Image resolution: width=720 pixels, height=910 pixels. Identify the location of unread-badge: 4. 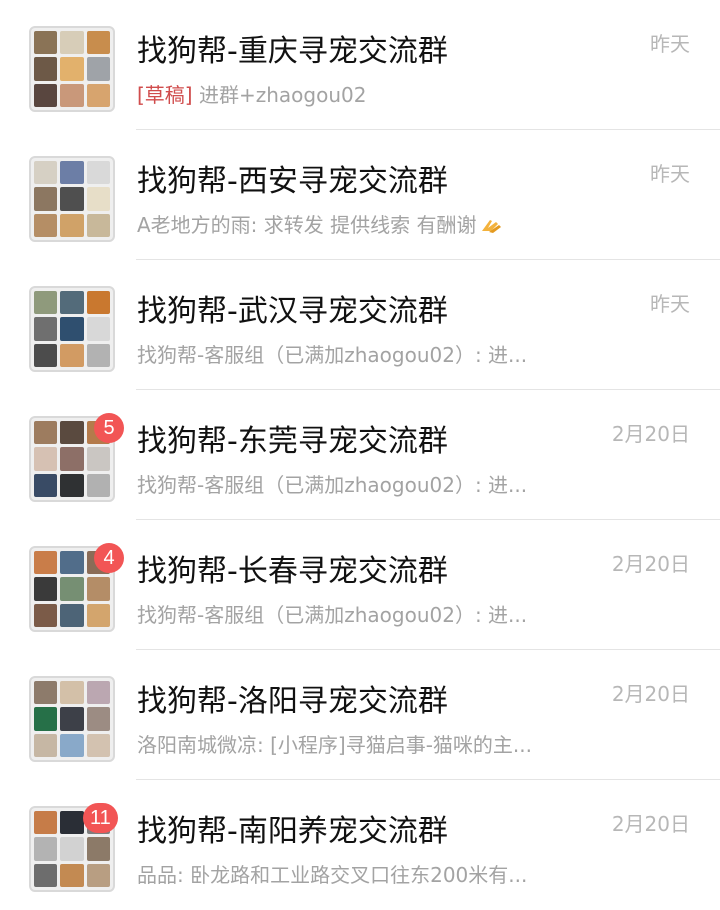
(109, 558).